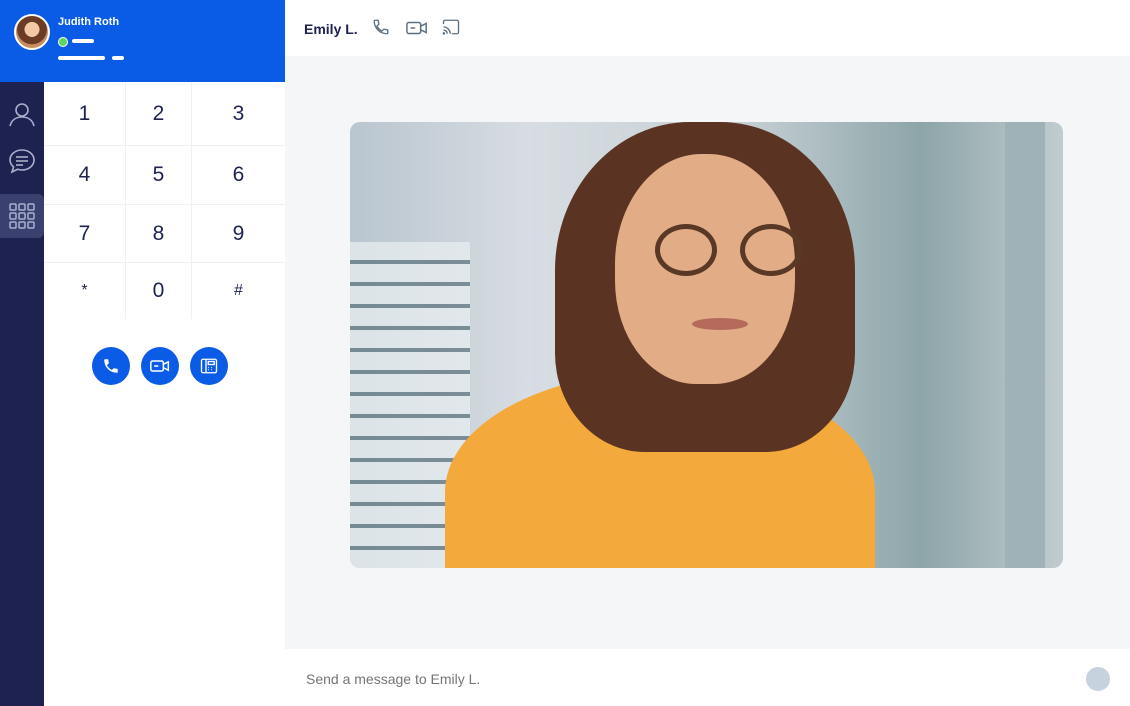 The image size is (1130, 706). Describe the element at coordinates (656, 679) in the screenshot. I see `message-input` at that location.